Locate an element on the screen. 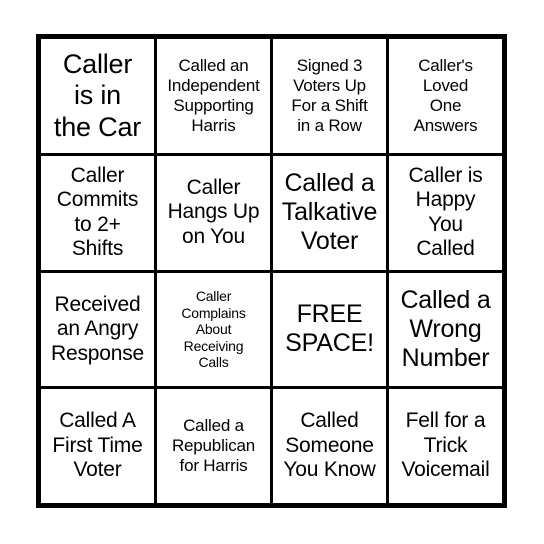 Image resolution: width=544 pixels, height=544 pixels. bingo-cell-text: Called a Wrong Number is located at coordinates (445, 329).